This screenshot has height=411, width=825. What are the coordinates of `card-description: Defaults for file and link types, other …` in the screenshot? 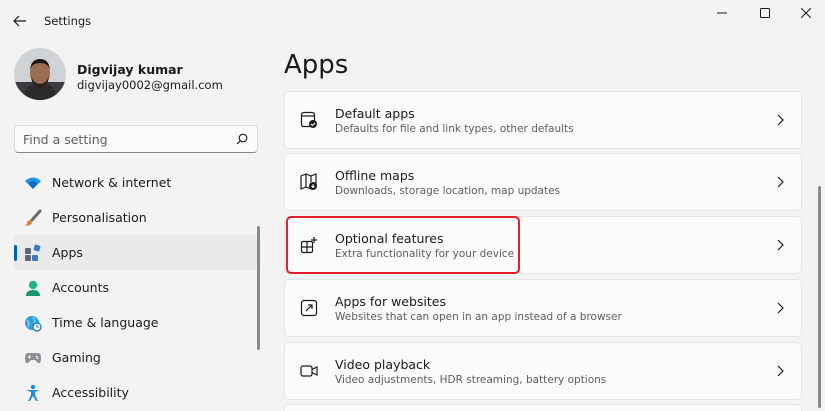 It's located at (454, 129).